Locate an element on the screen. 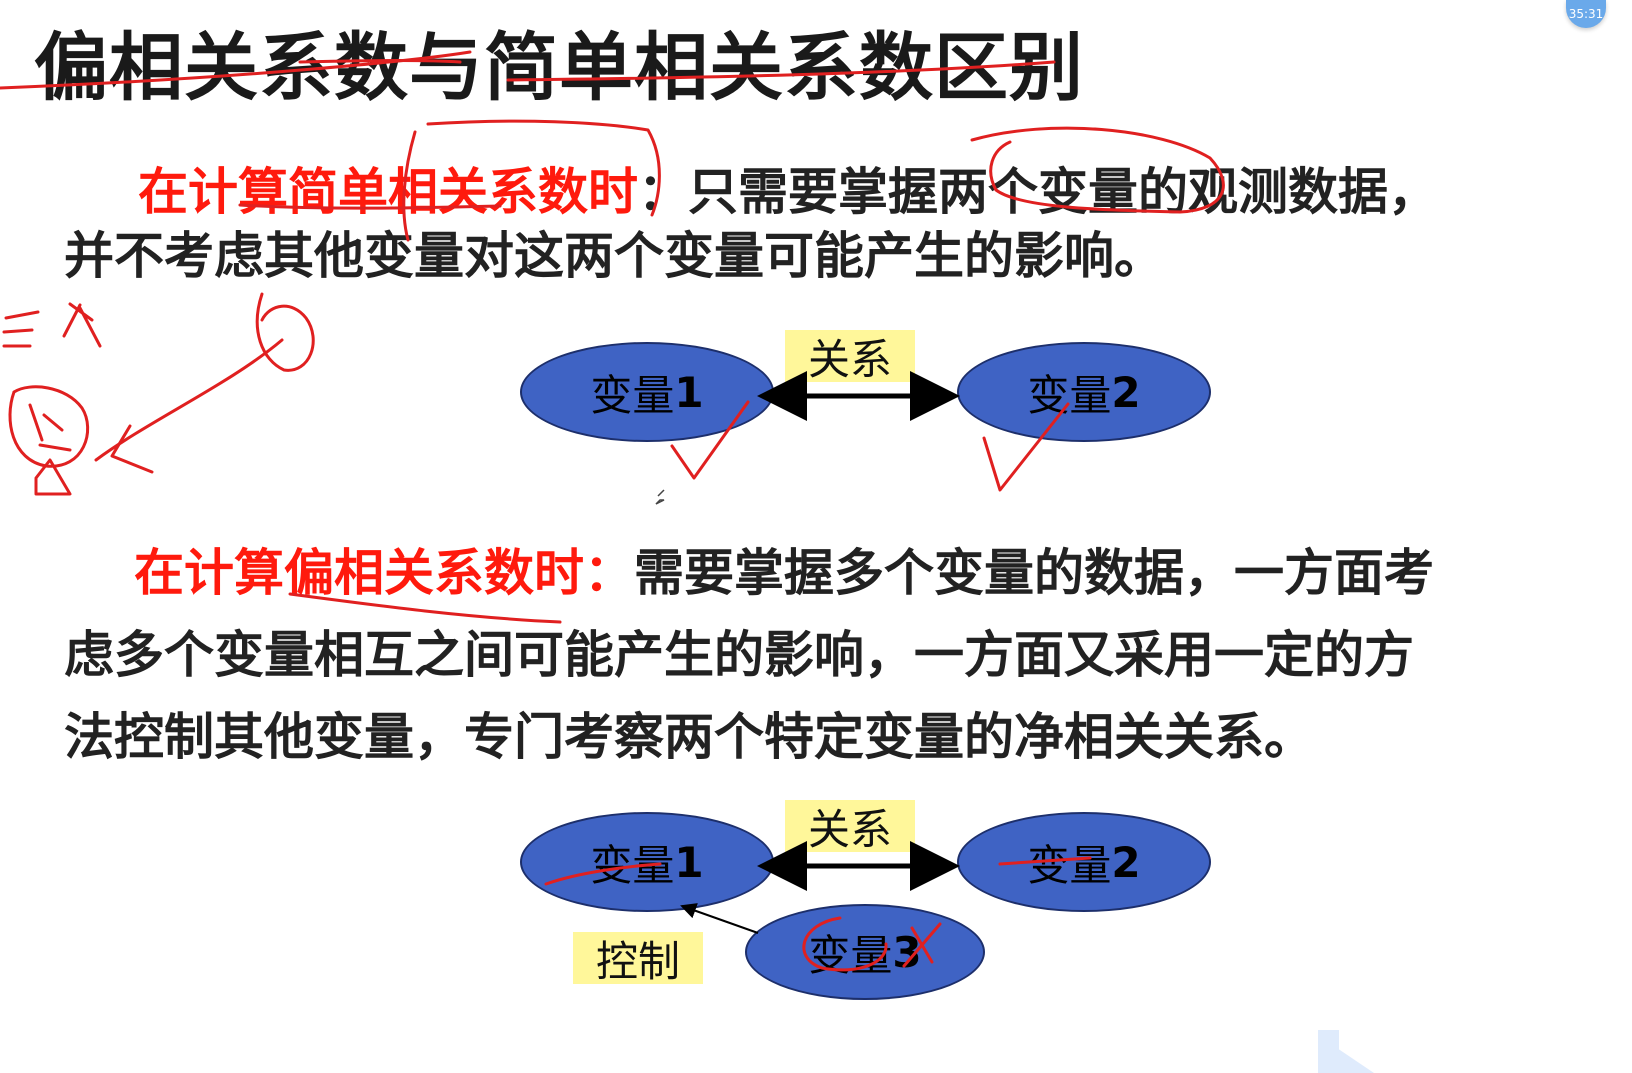  diagram2-relation-label: 关系 is located at coordinates (850, 827).